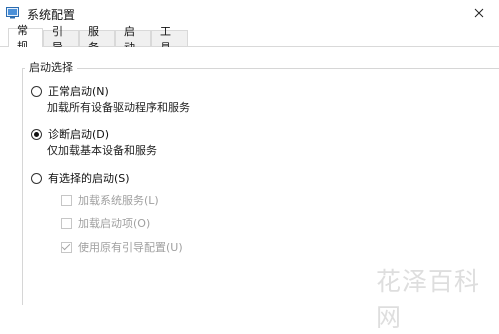  I want to click on tab-general: 常规, so click(25, 38).